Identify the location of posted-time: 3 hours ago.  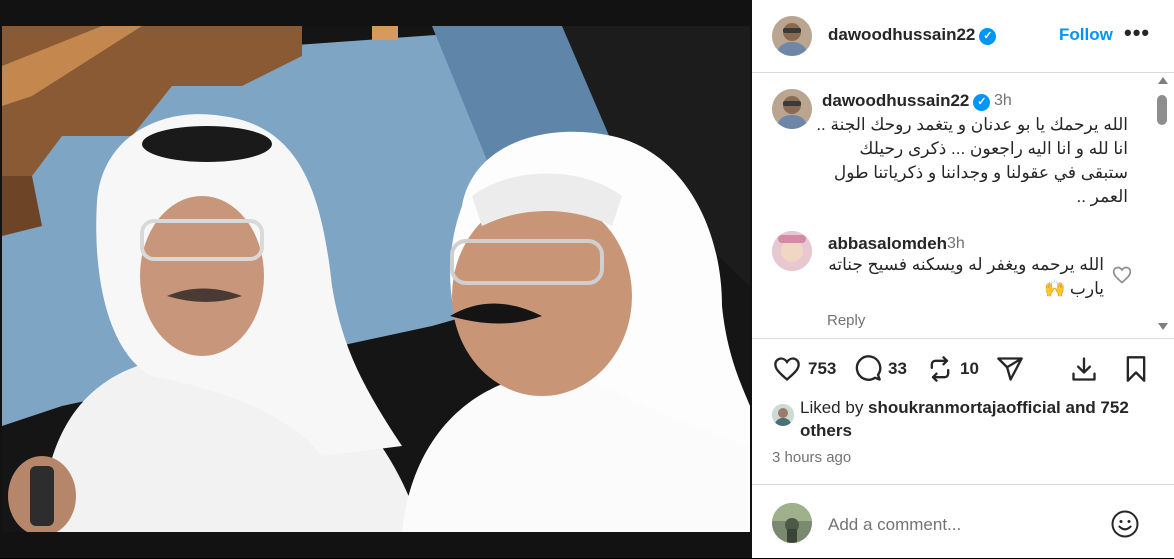
(811, 457).